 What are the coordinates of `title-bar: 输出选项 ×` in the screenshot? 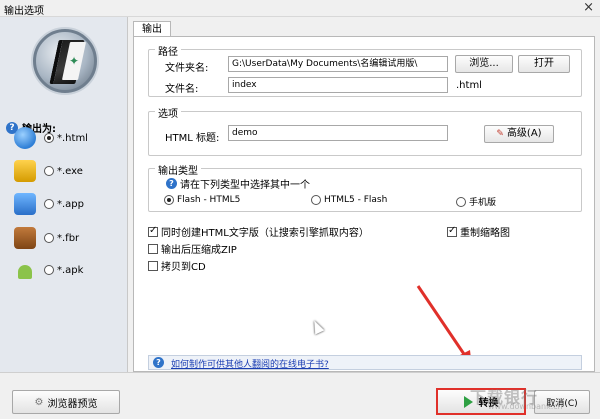 It's located at (300, 8).